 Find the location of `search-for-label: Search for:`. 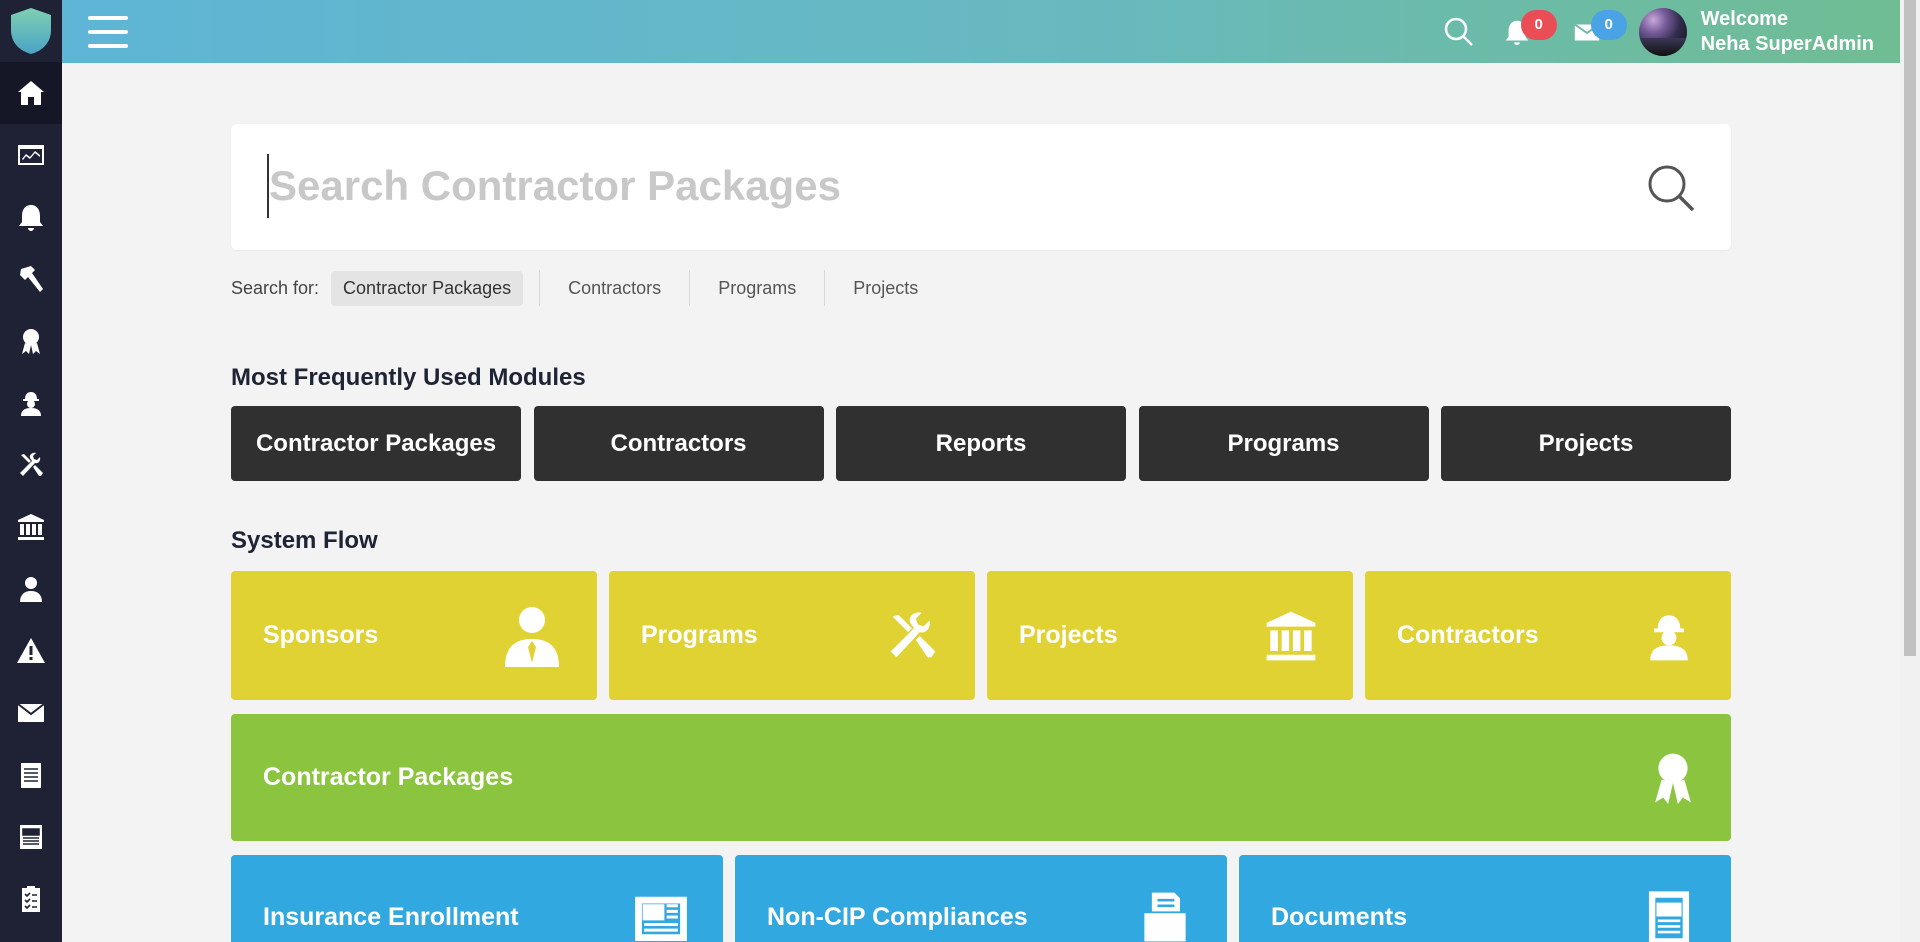

search-for-label: Search for: is located at coordinates (275, 287).